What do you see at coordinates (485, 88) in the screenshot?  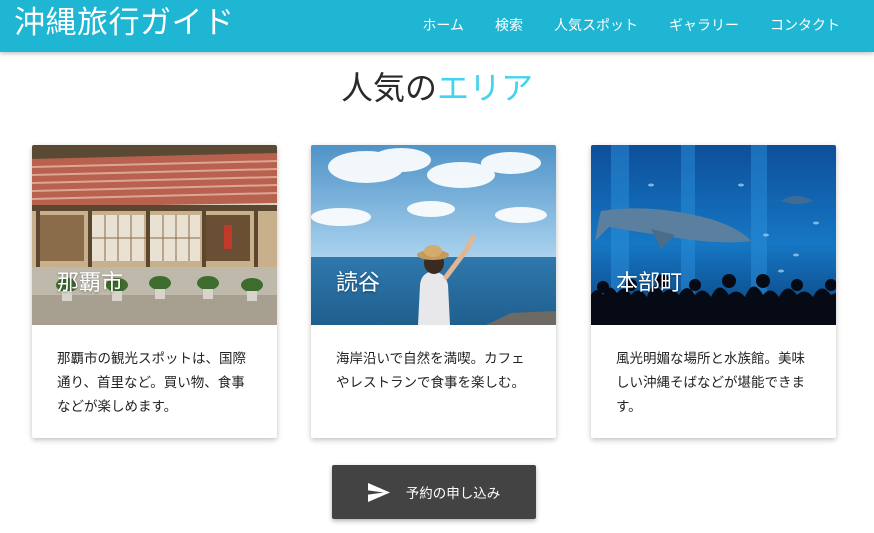 I see `heading-accent: エリア` at bounding box center [485, 88].